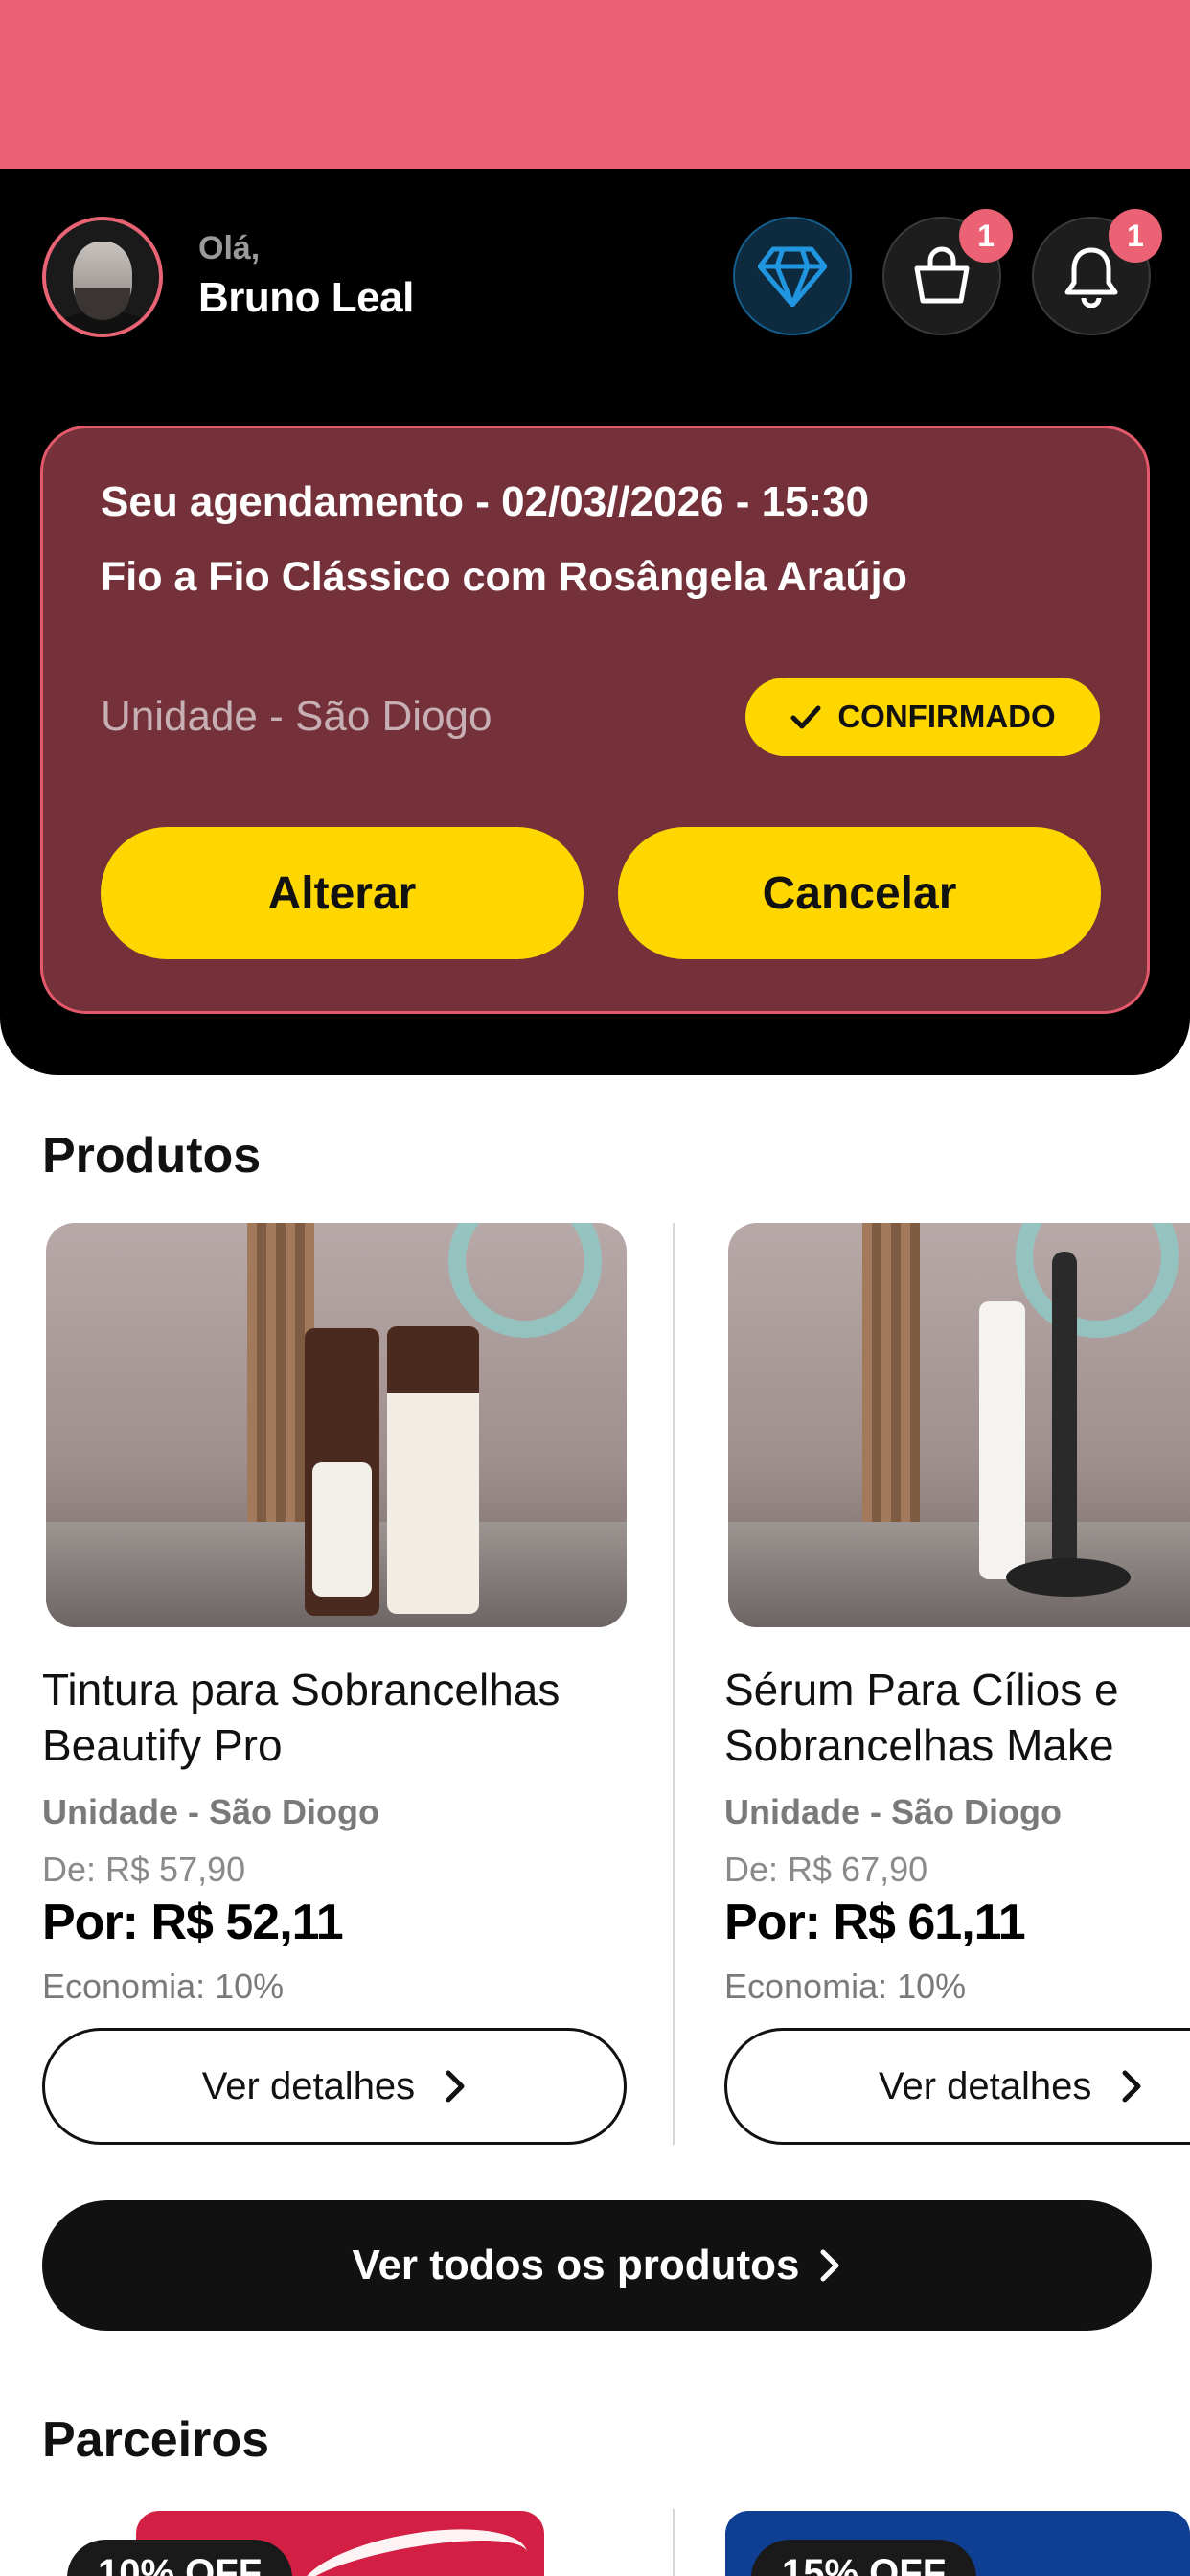 Image resolution: width=1190 pixels, height=2576 pixels. I want to click on partners-section-title: Parceiros, so click(156, 2440).